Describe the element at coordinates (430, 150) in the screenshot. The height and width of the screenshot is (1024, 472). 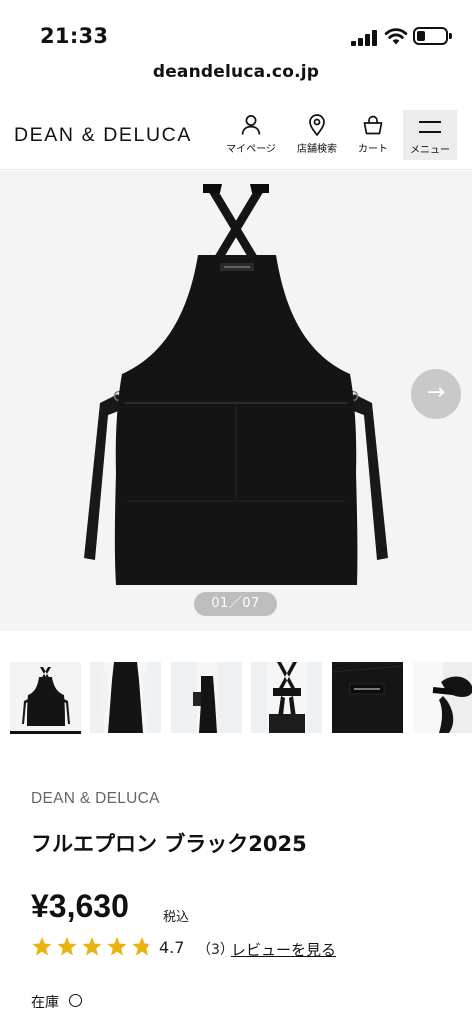
I see `menu-label: メニュー` at that location.